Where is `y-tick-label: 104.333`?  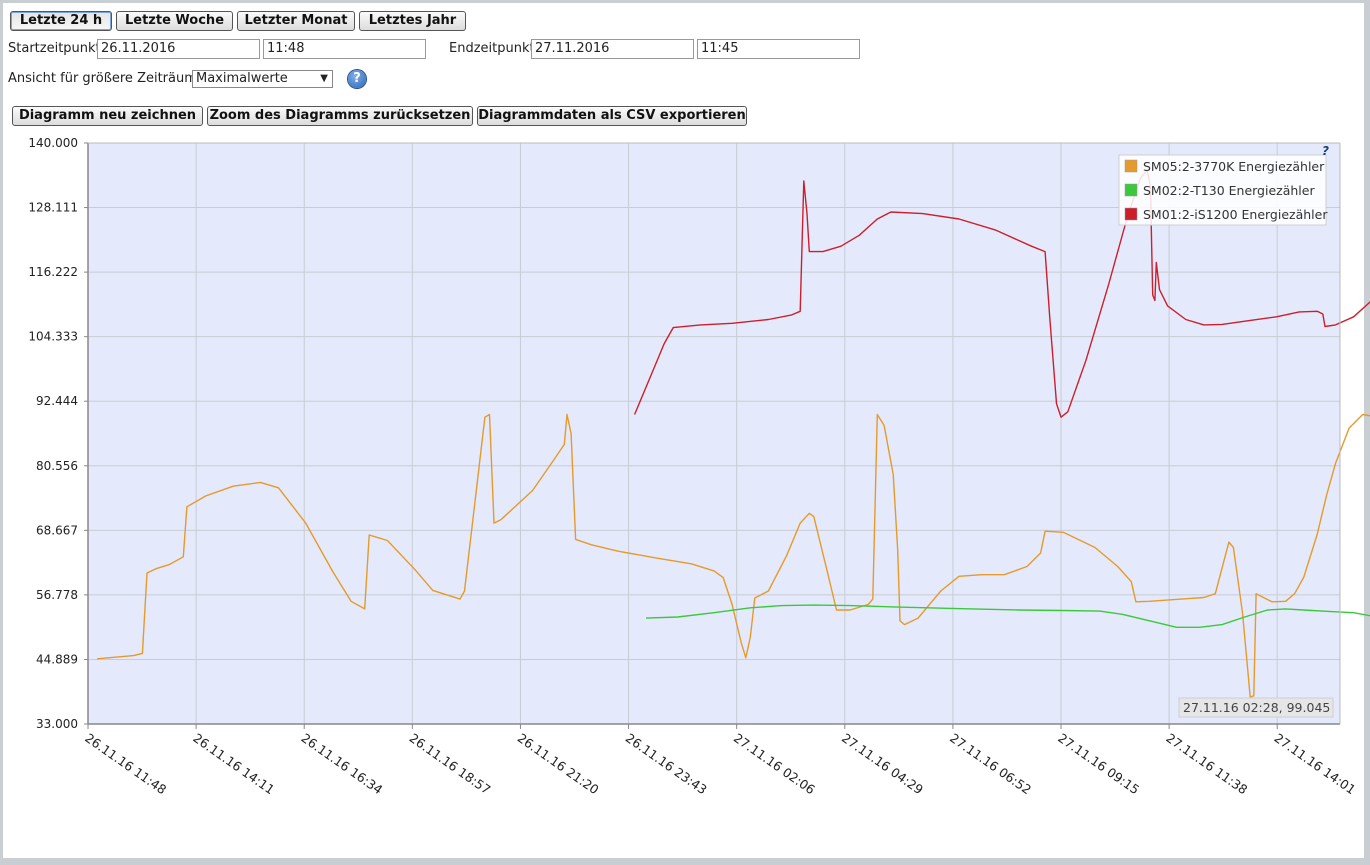
y-tick-label: 104.333 is located at coordinates (53, 337).